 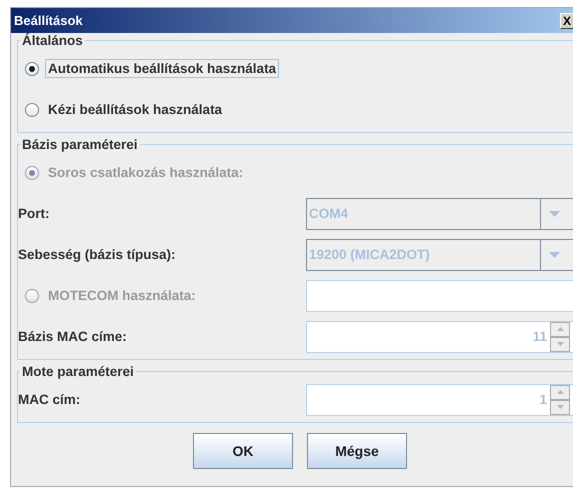 What do you see at coordinates (80, 144) in the screenshot?
I see `group-title: Bázis paraméterei` at bounding box center [80, 144].